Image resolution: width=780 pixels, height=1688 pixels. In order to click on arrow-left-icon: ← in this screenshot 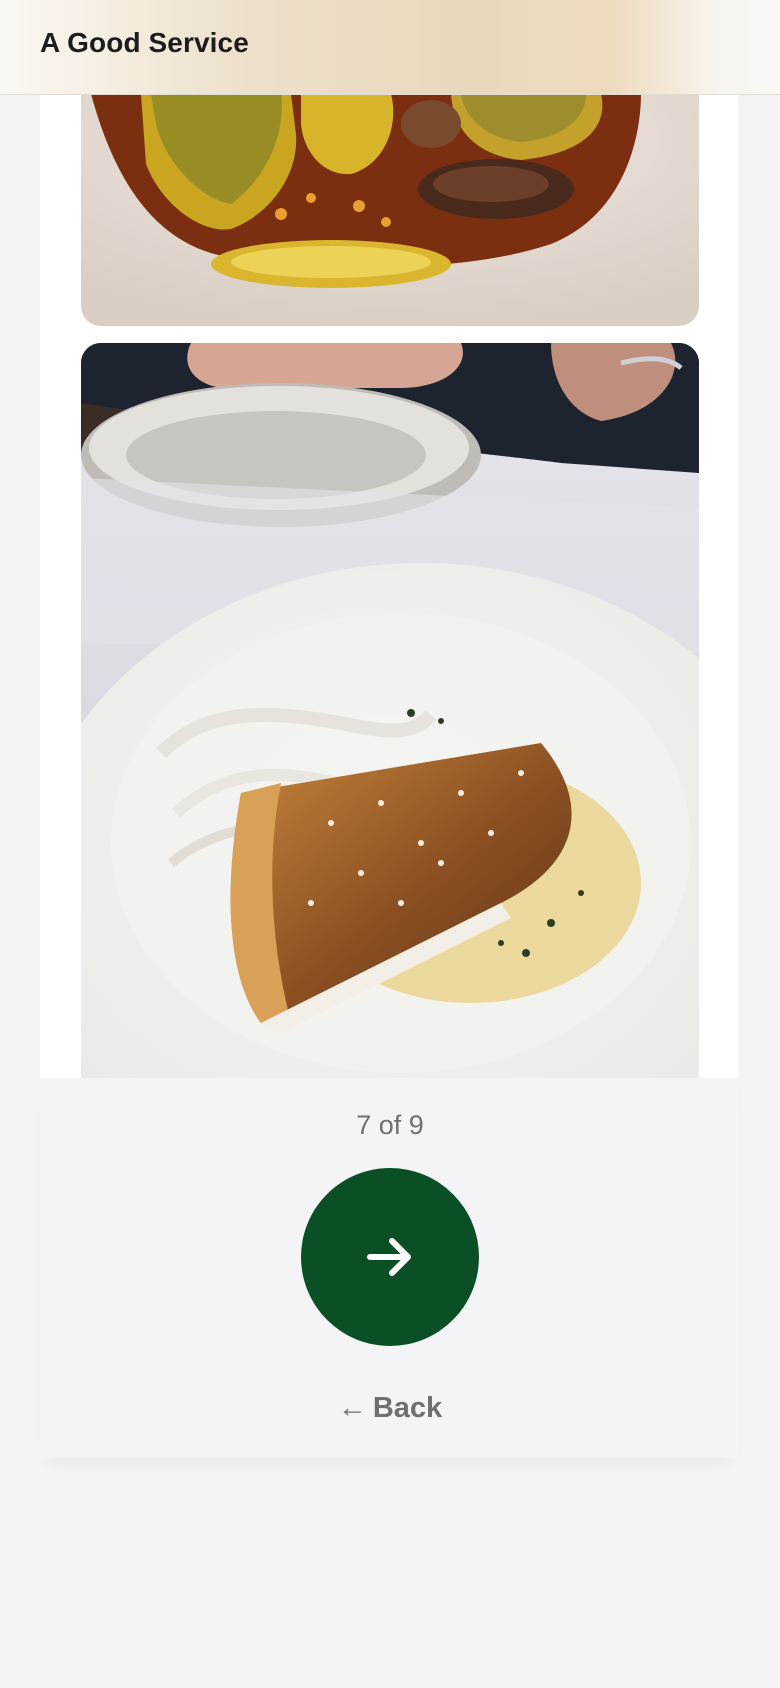, I will do `click(352, 1408)`.